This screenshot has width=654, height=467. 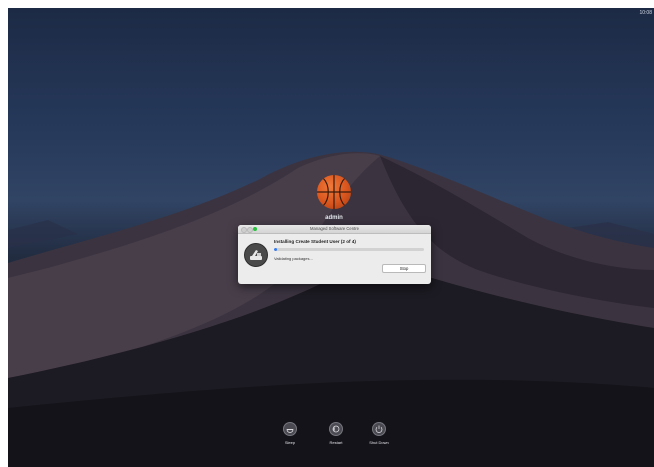 I want to click on install-title: Installing Create Student User (2 of 4), so click(x=315, y=241).